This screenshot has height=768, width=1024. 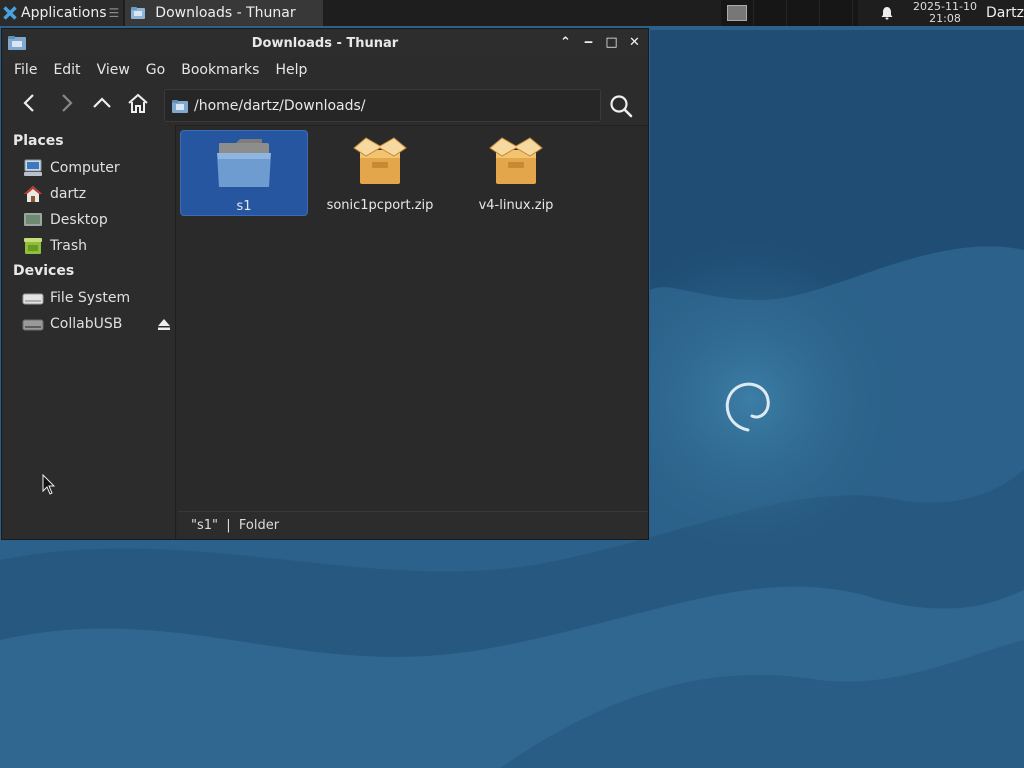 I want to click on sidebar-item-computer: Computer, so click(x=88, y=168).